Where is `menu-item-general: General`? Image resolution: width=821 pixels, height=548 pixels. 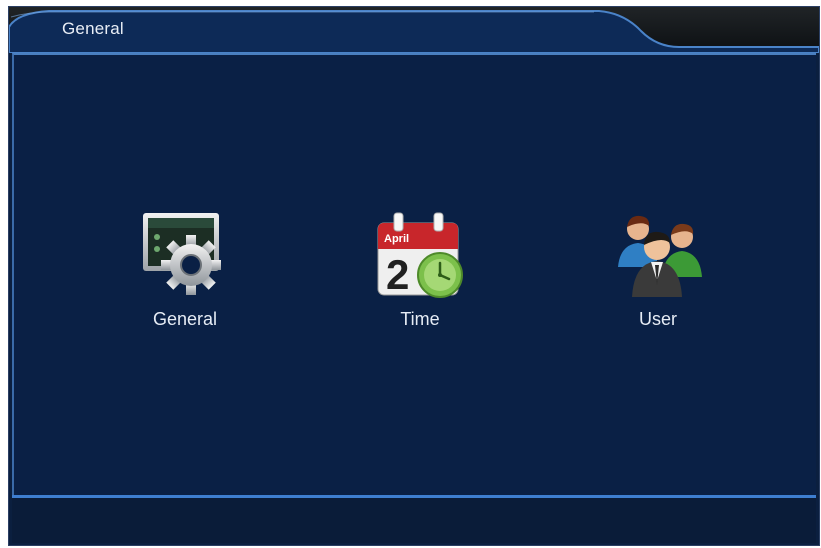 menu-item-general: General is located at coordinates (185, 276).